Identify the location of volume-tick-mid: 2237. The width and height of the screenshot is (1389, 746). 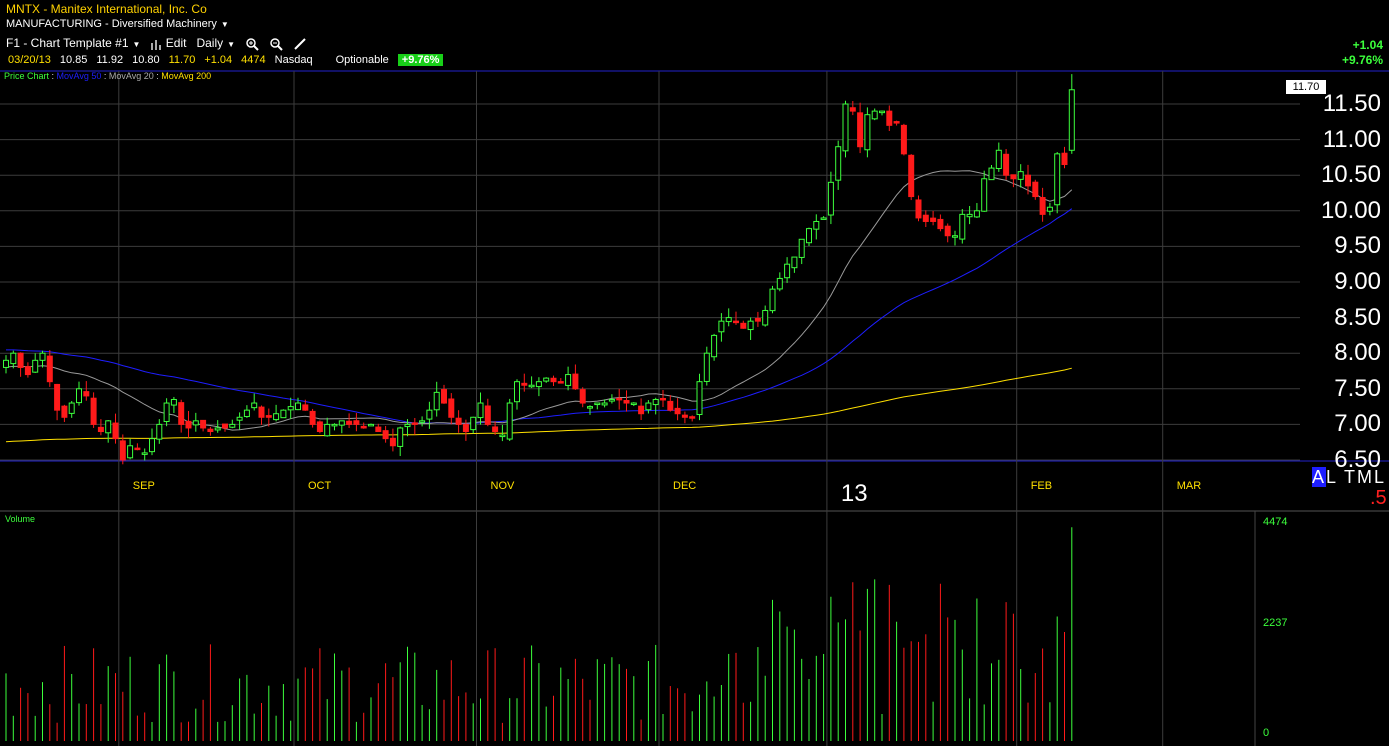
(1275, 623).